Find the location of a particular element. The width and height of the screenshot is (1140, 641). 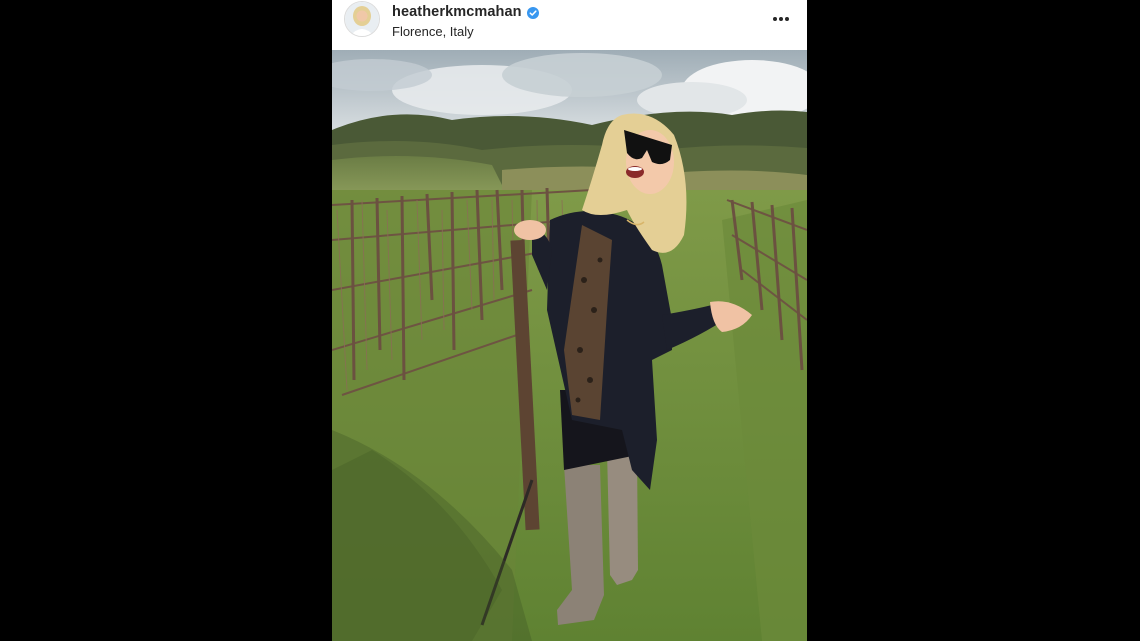

avatar-image is located at coordinates (362, 19).